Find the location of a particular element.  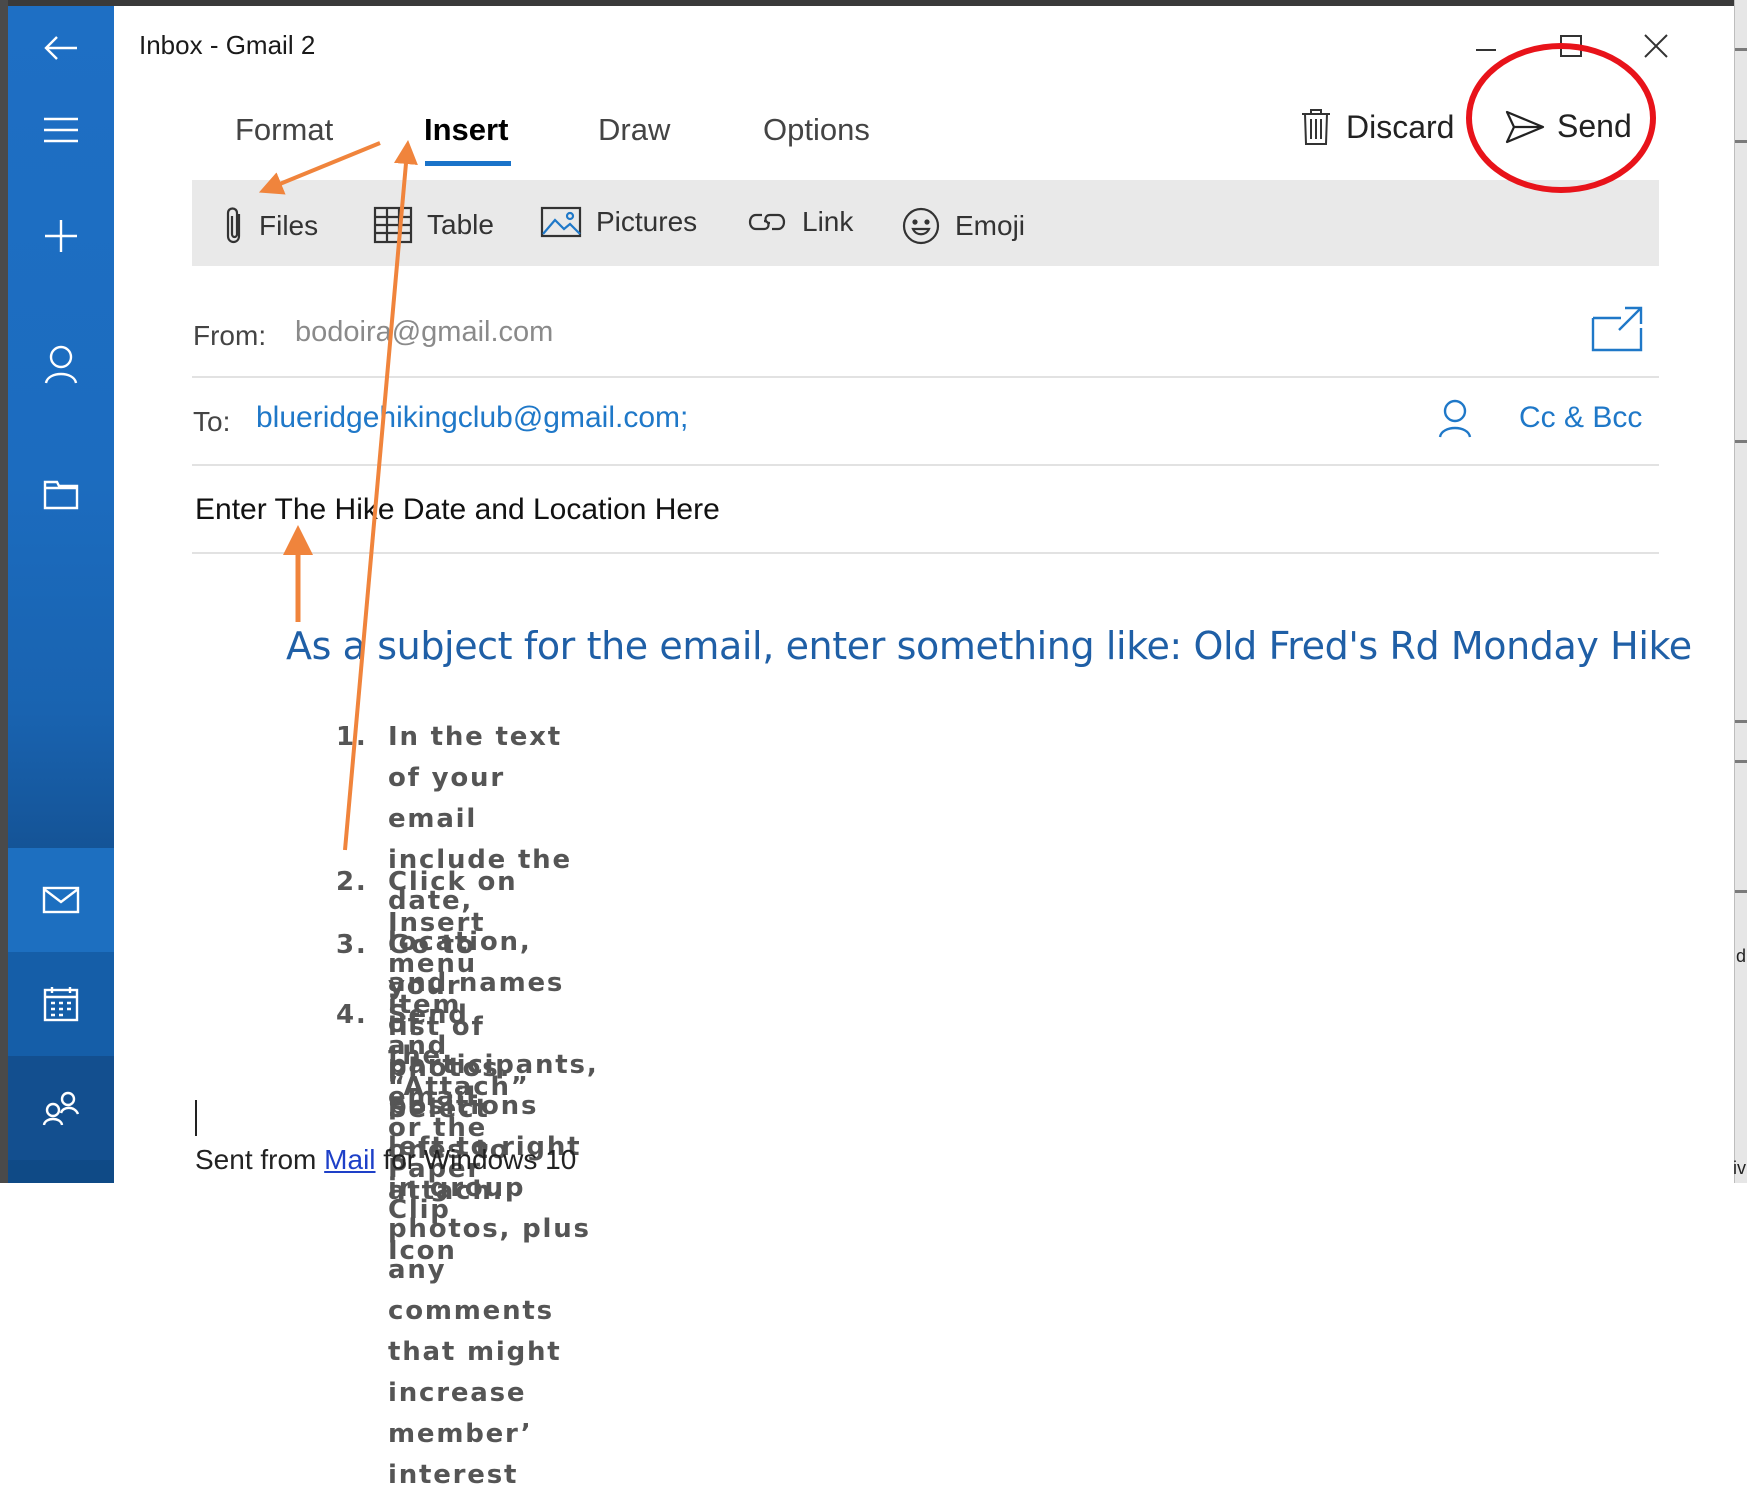

pictures-label: Pictures is located at coordinates (647, 221).